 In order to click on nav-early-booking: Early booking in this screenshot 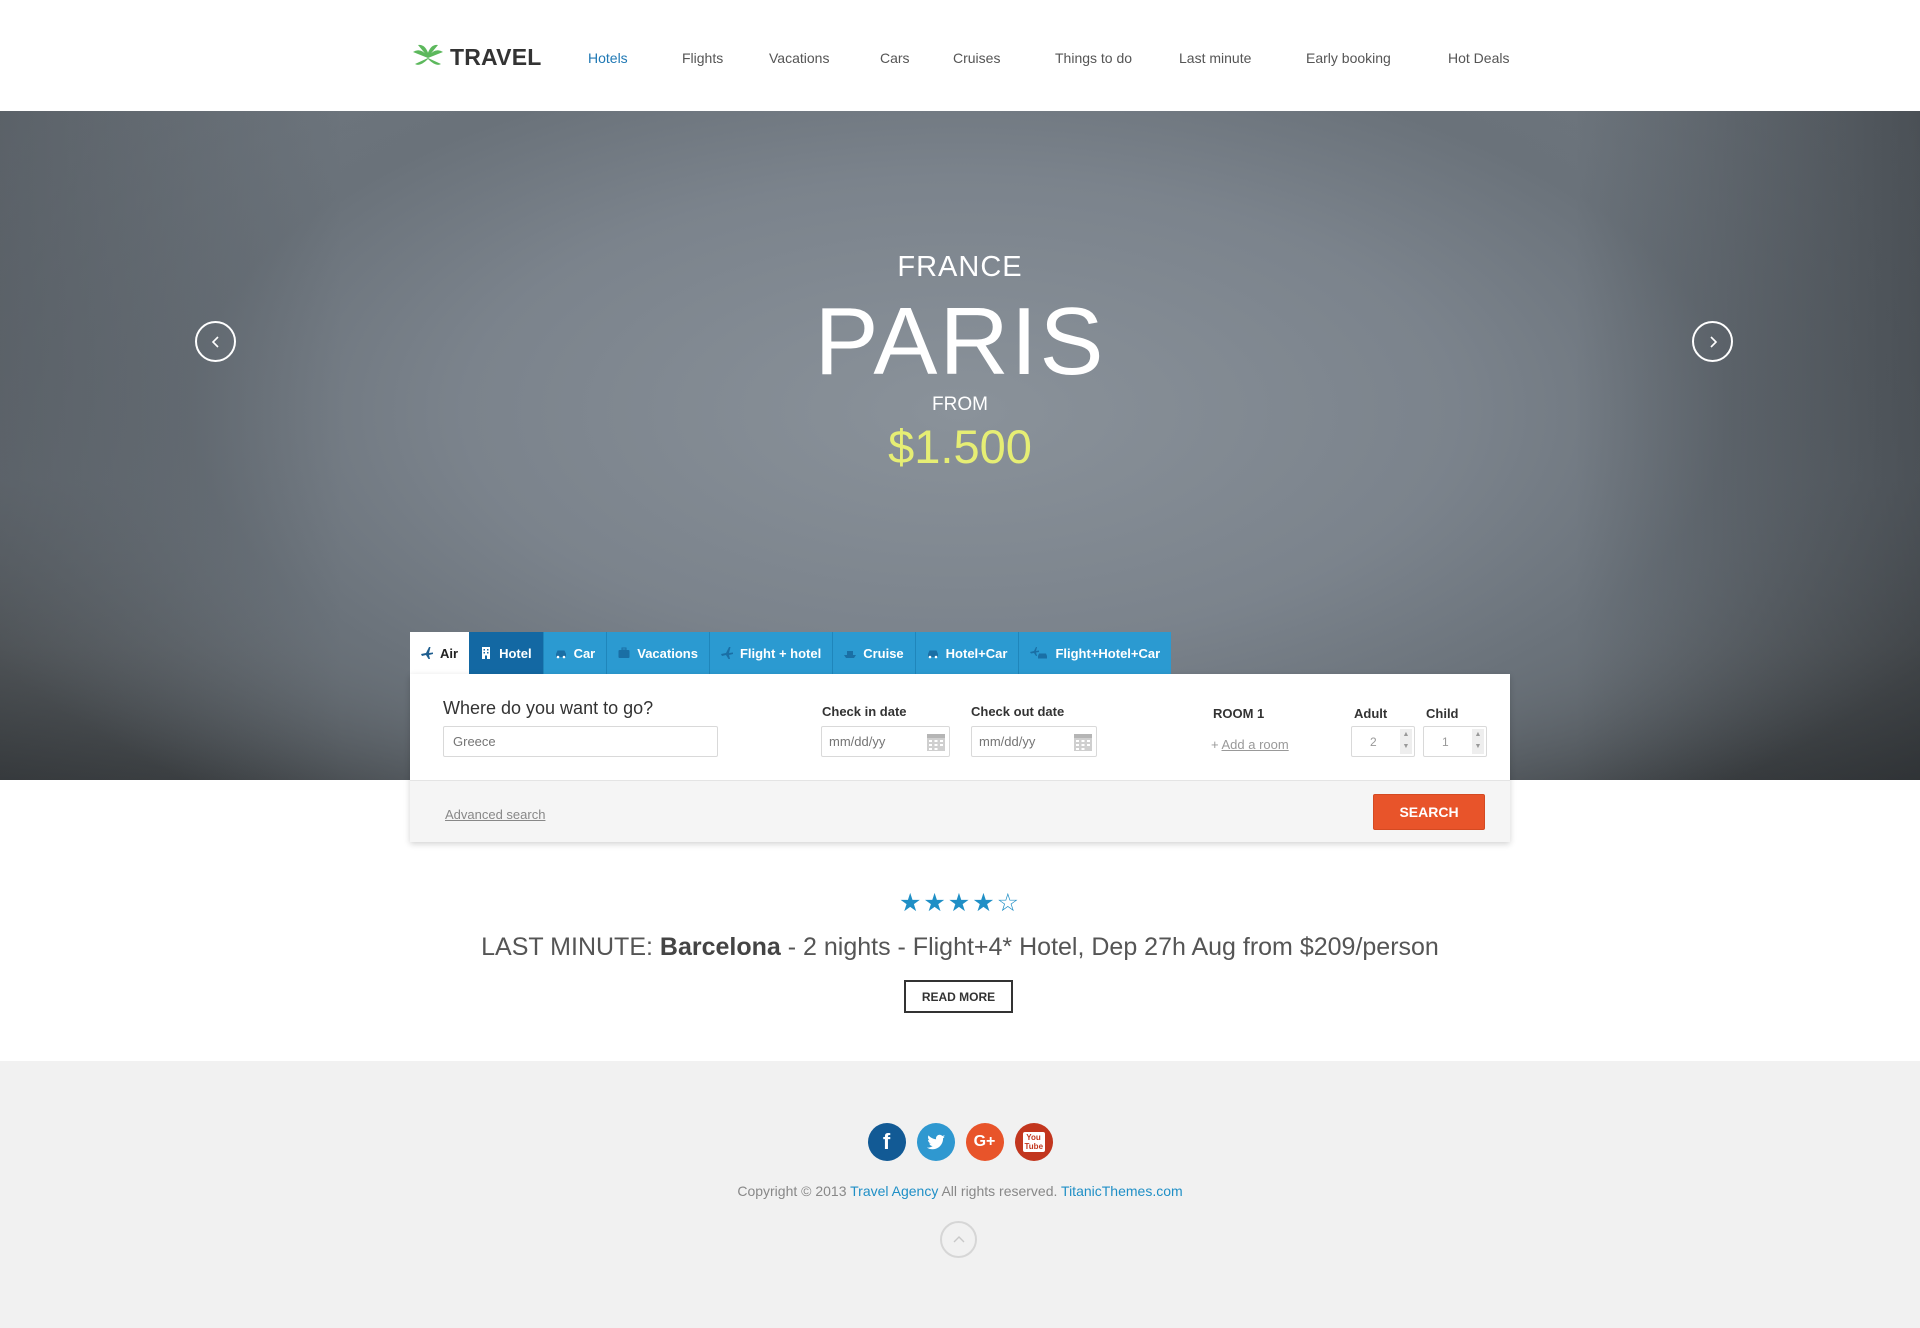, I will do `click(1348, 58)`.